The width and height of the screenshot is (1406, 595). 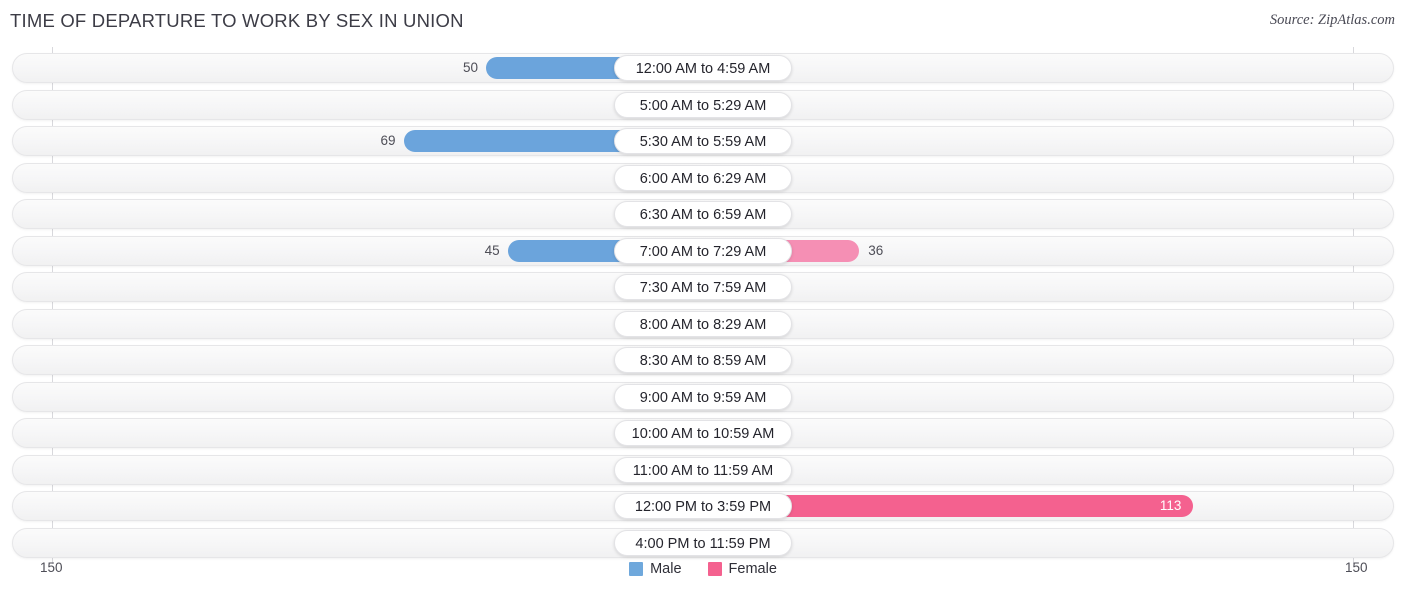 What do you see at coordinates (470, 67) in the screenshot?
I see `value-label-male: 50` at bounding box center [470, 67].